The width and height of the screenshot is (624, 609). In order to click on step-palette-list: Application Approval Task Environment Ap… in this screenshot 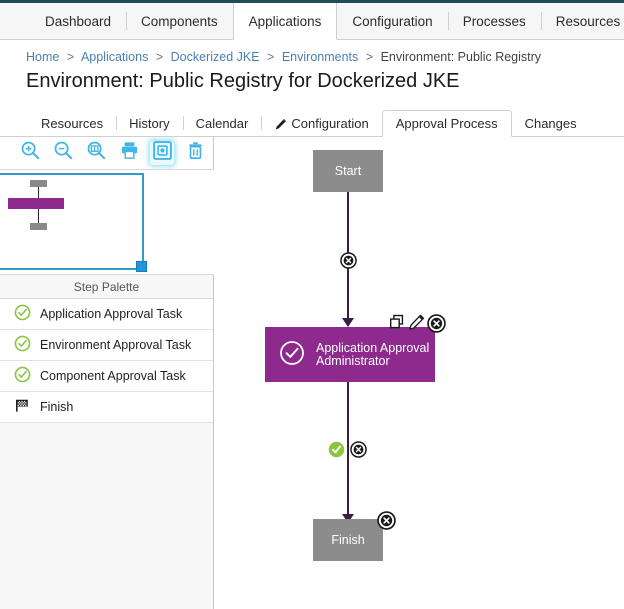, I will do `click(106, 361)`.